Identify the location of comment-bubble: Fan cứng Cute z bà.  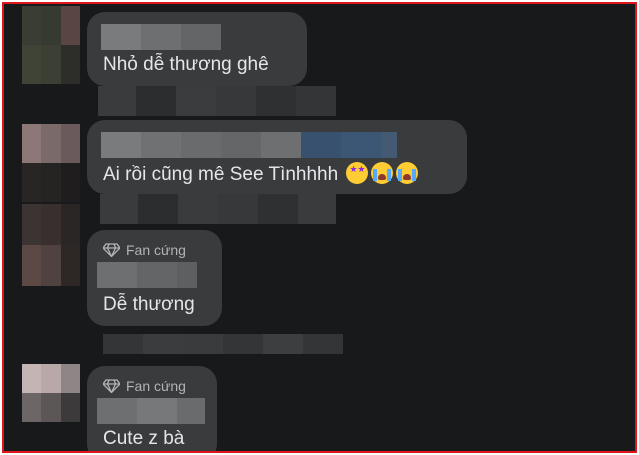
(152, 408).